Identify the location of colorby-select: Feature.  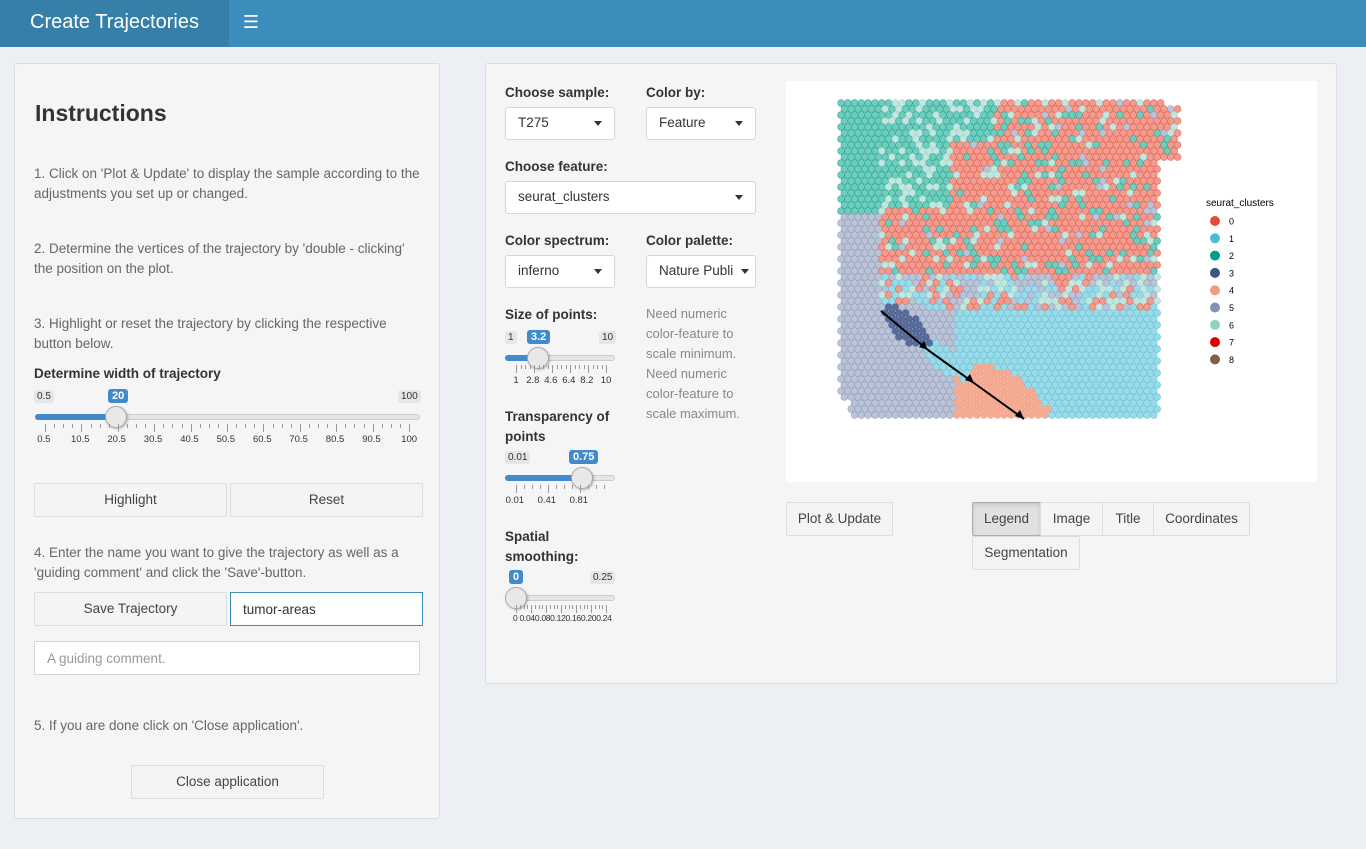
(701, 123).